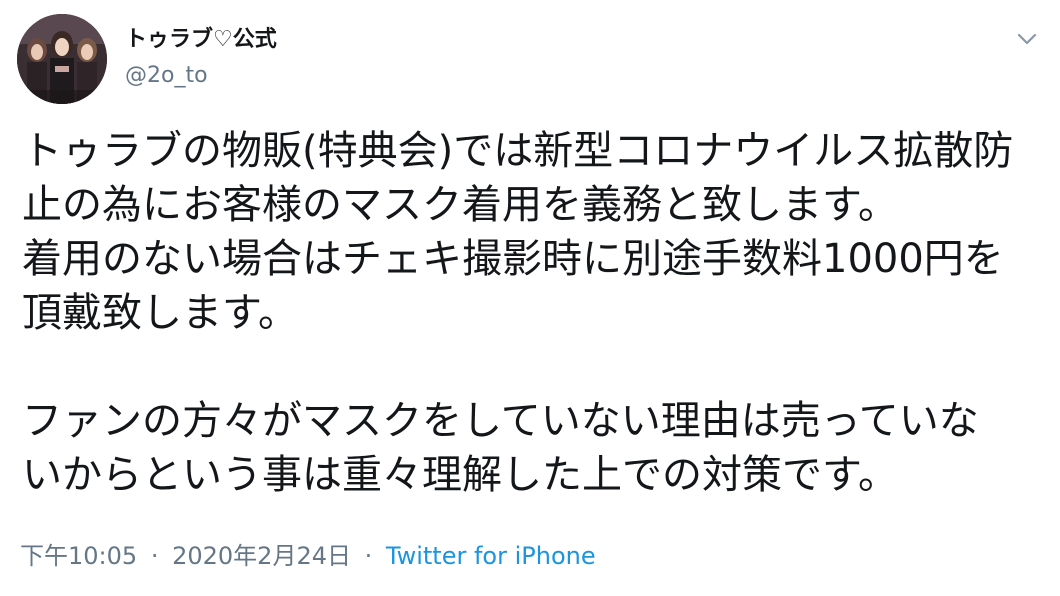 This screenshot has width=1060, height=596. What do you see at coordinates (500, 421) in the screenshot?
I see `tweet-text-line: ファンの方々がマスクをしていない理由は売っていな` at bounding box center [500, 421].